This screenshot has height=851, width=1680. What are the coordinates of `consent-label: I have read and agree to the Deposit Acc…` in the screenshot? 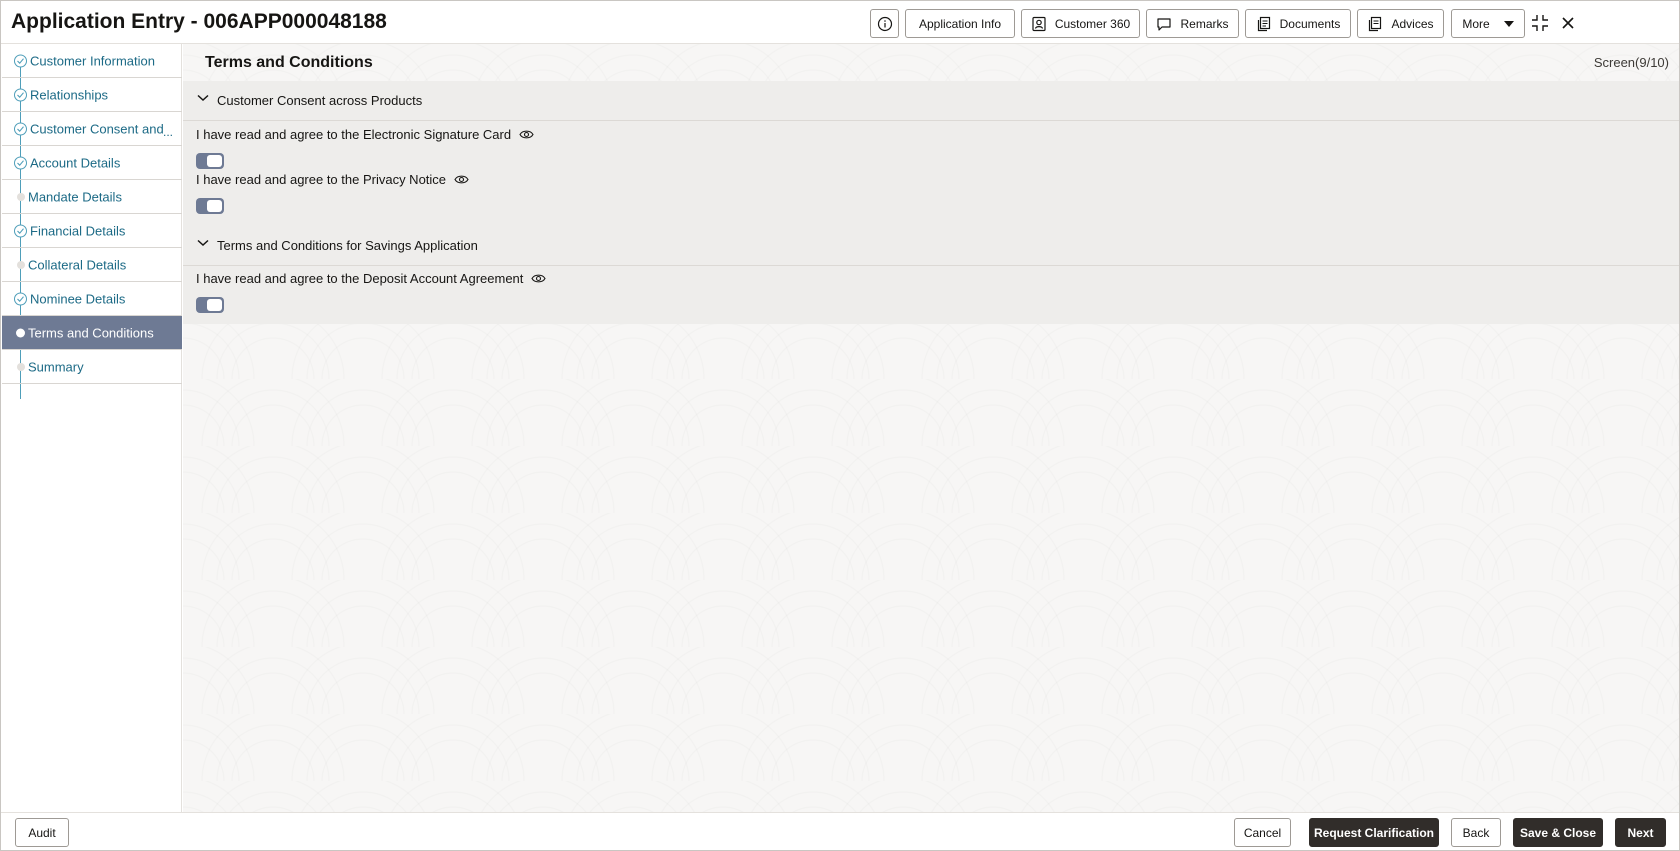 It's located at (360, 278).